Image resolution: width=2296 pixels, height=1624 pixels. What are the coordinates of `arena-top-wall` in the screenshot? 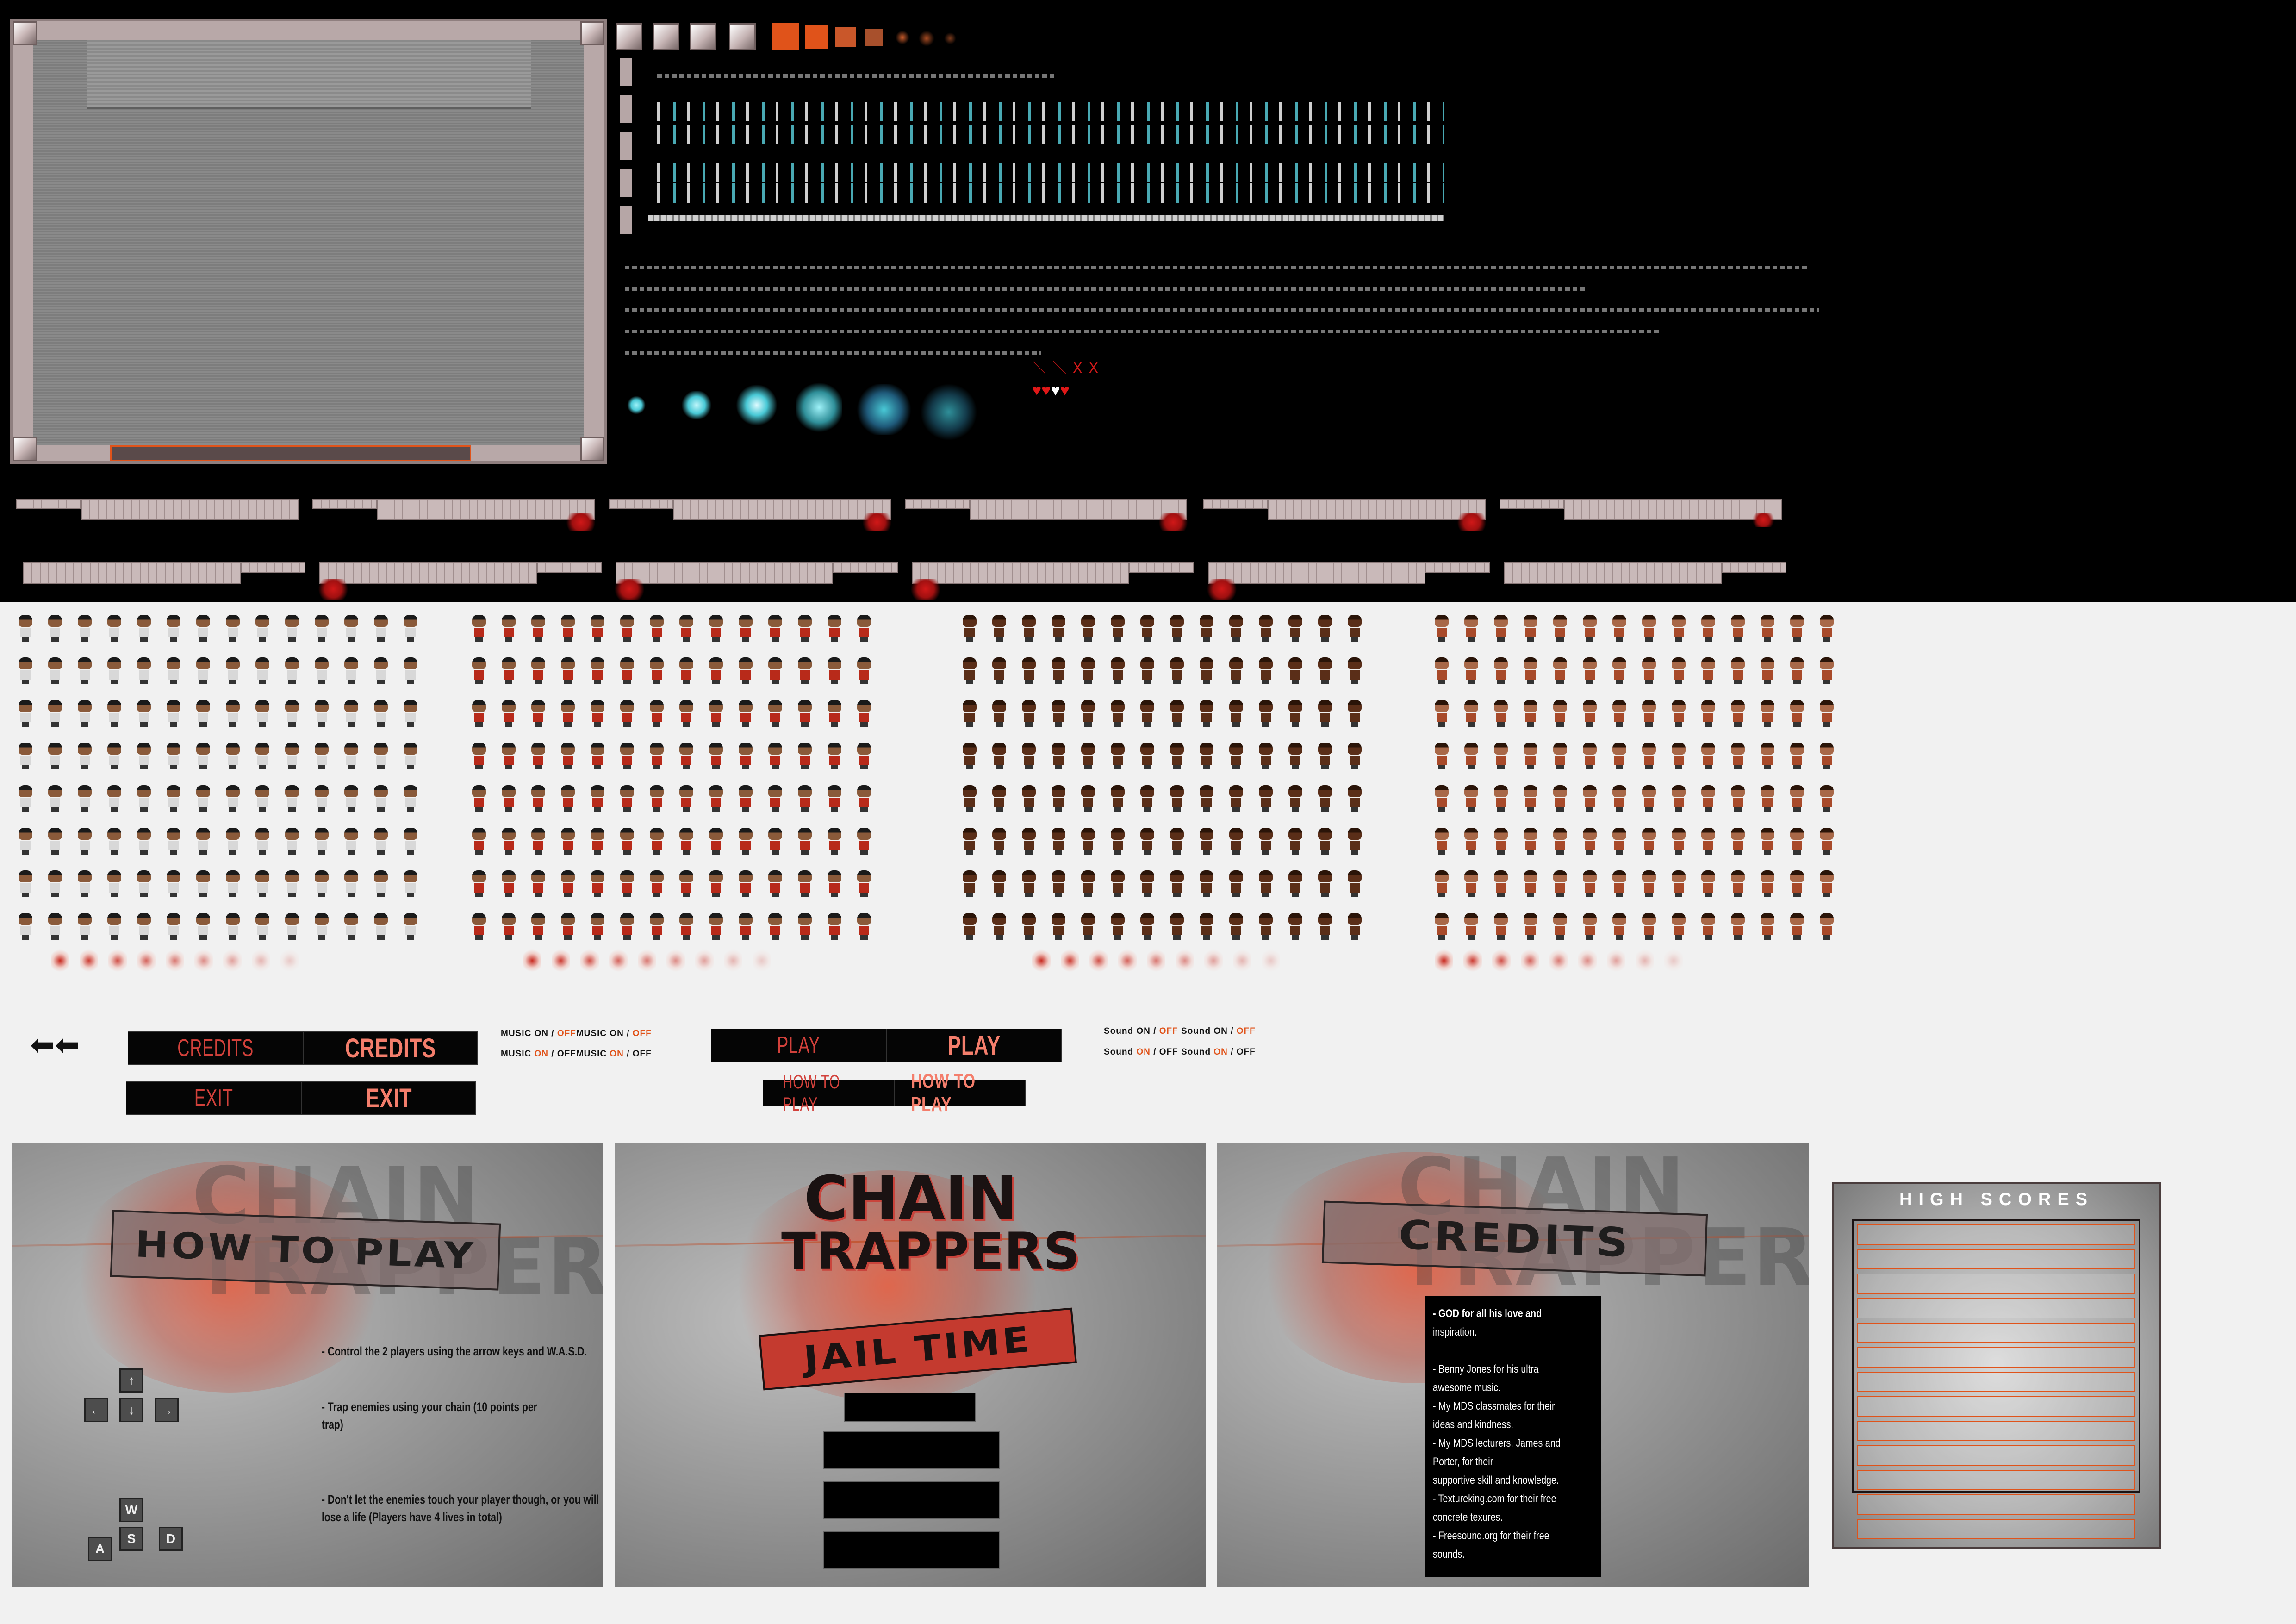 It's located at (309, 74).